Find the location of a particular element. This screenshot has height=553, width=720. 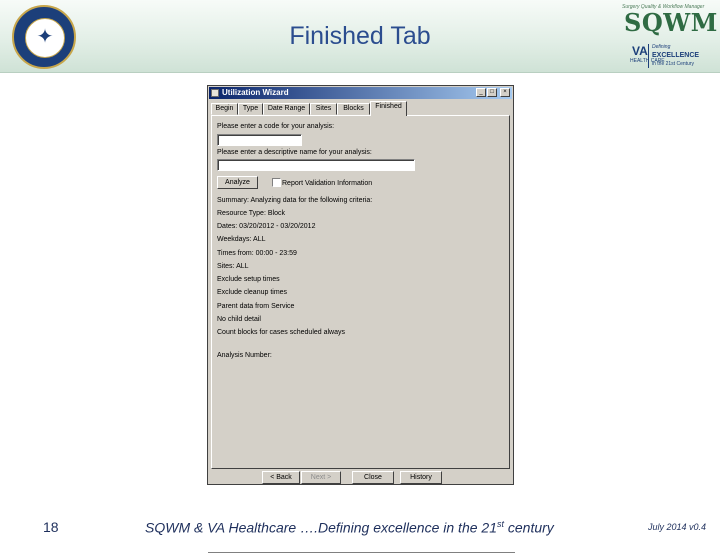

back-button: < Back is located at coordinates (281, 477).